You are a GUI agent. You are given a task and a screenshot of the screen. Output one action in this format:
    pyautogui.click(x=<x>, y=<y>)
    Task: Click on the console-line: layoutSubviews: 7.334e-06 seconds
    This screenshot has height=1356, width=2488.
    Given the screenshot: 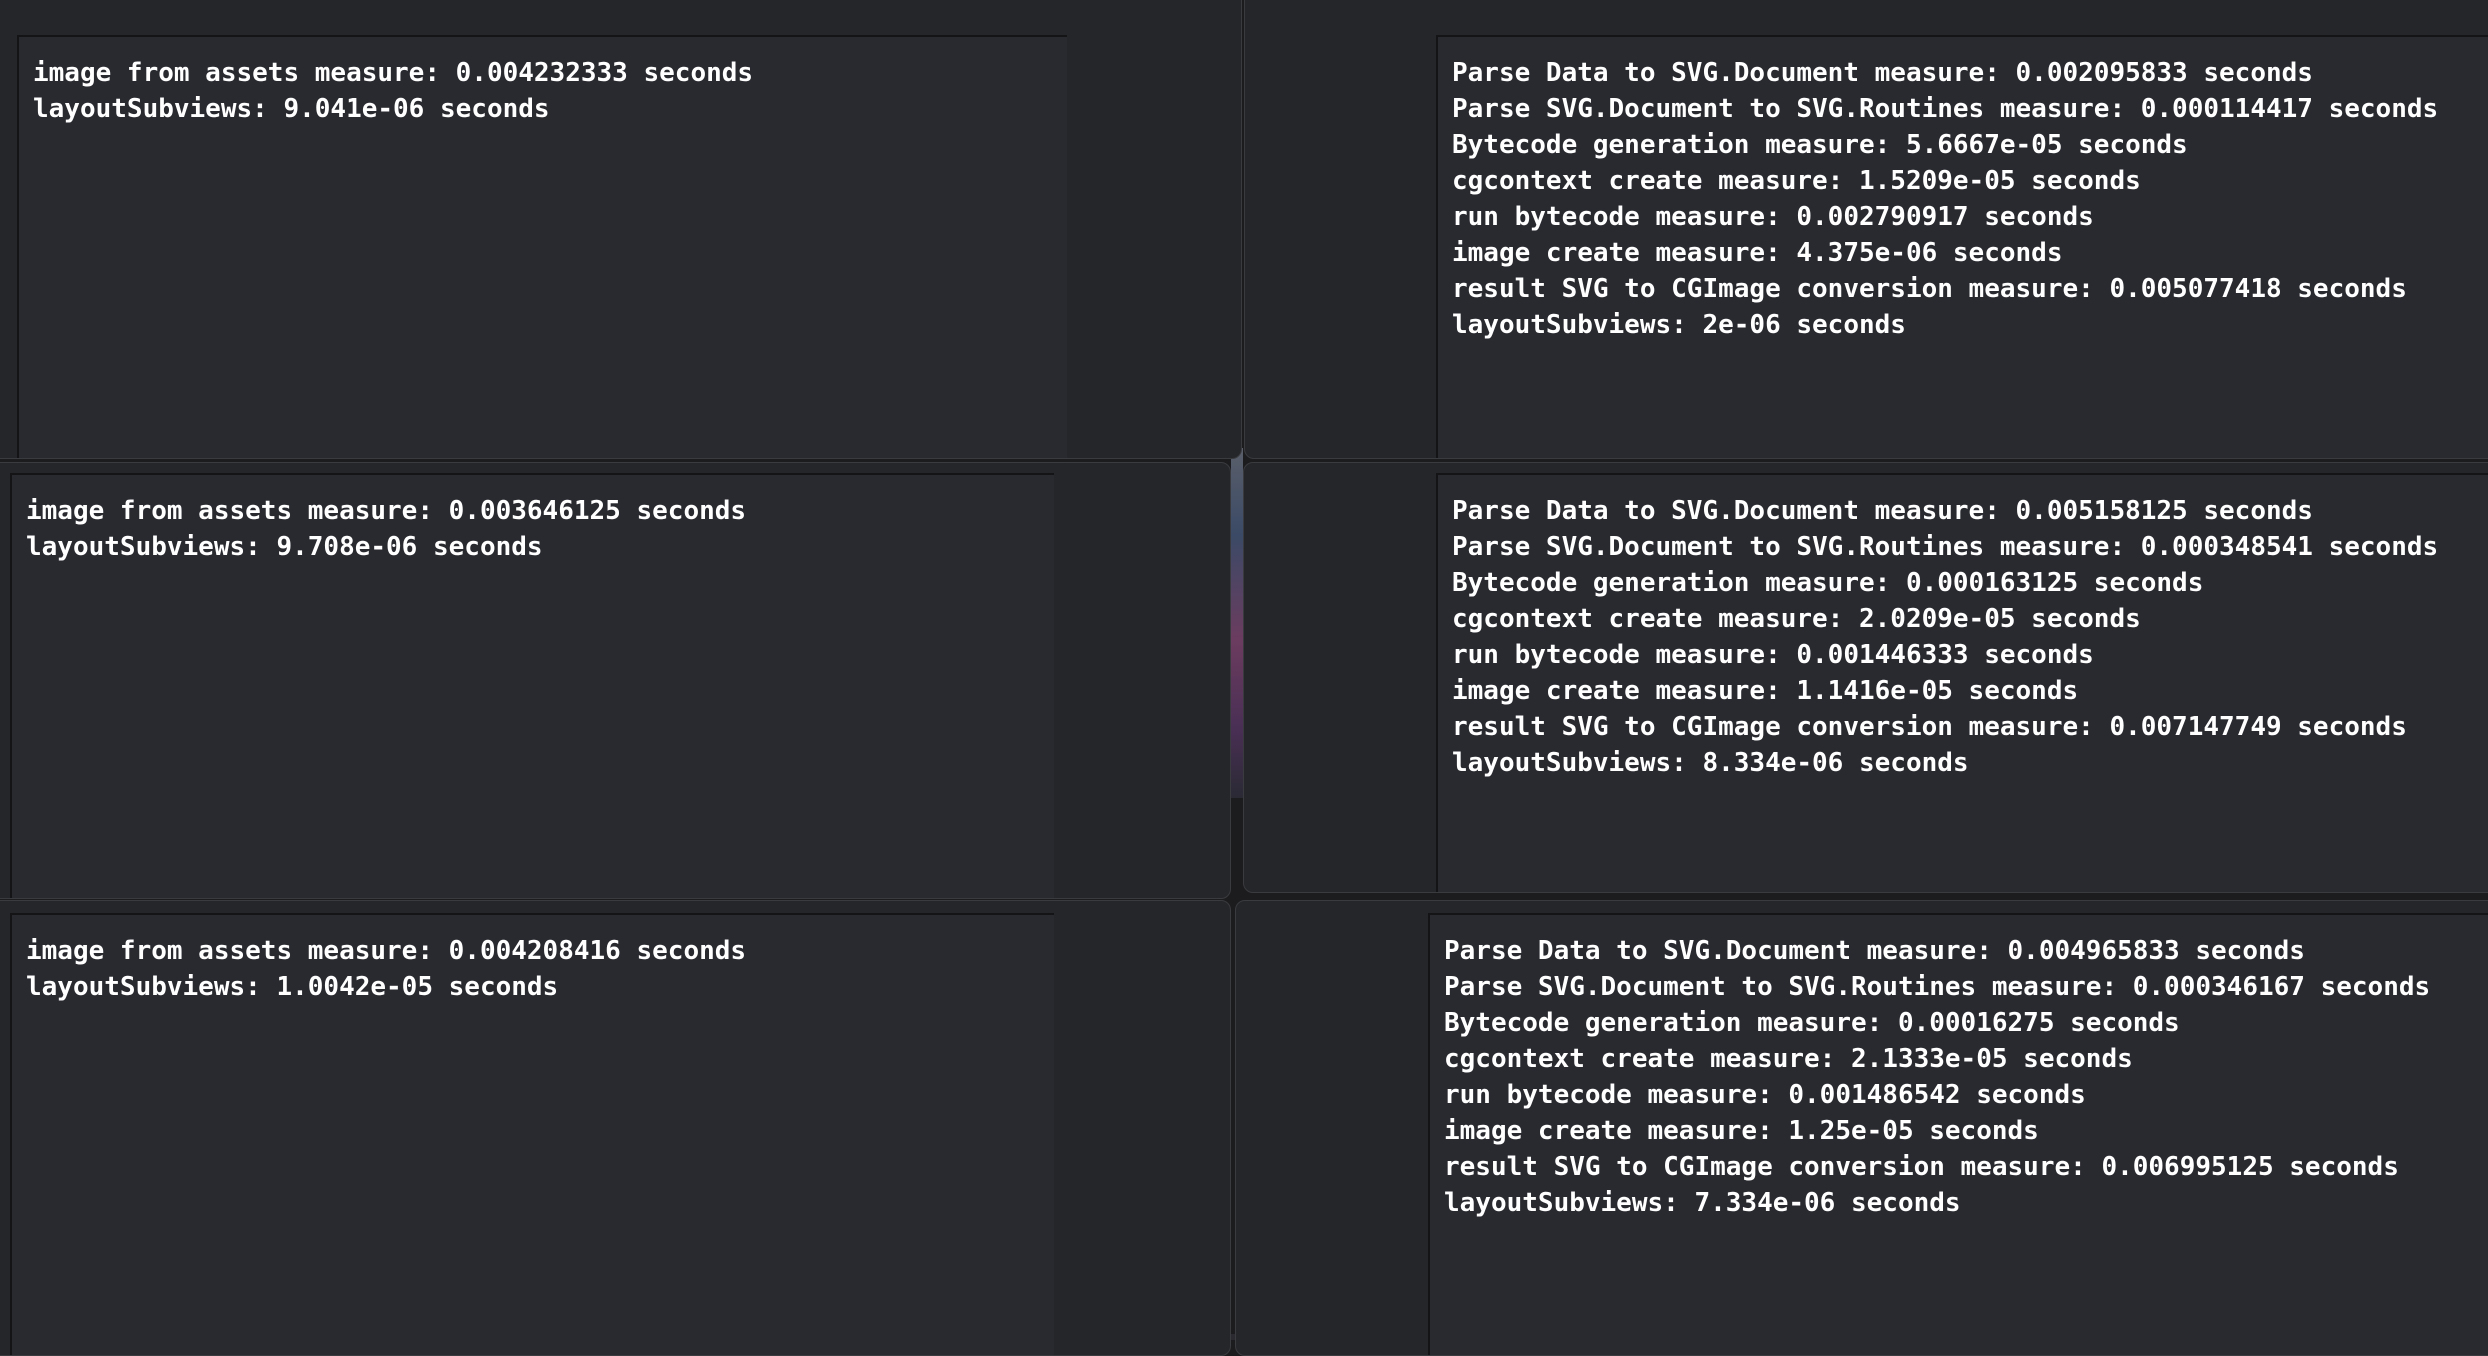 What is the action you would take?
    pyautogui.click(x=1702, y=1203)
    